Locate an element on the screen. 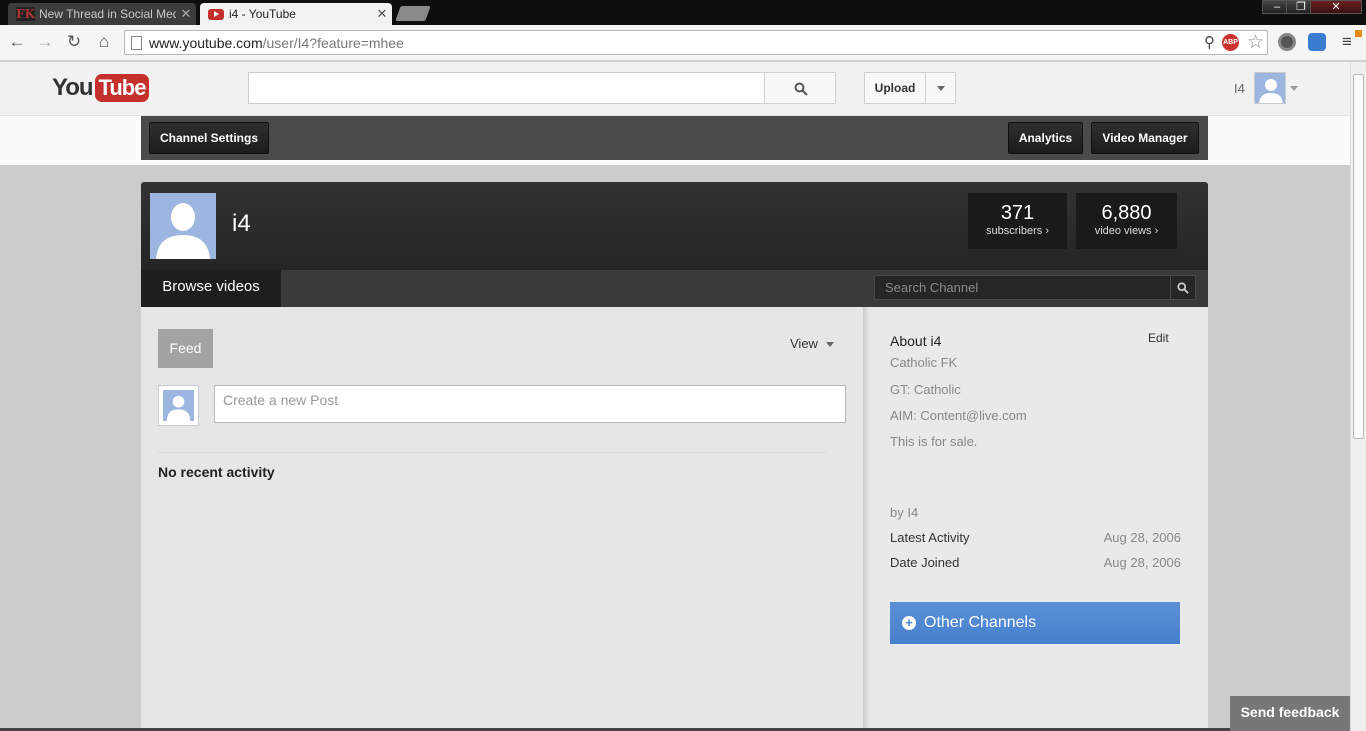 This screenshot has width=1366, height=731. browser-tab-youtube: i4 - YouTube ✕ is located at coordinates (296, 14).